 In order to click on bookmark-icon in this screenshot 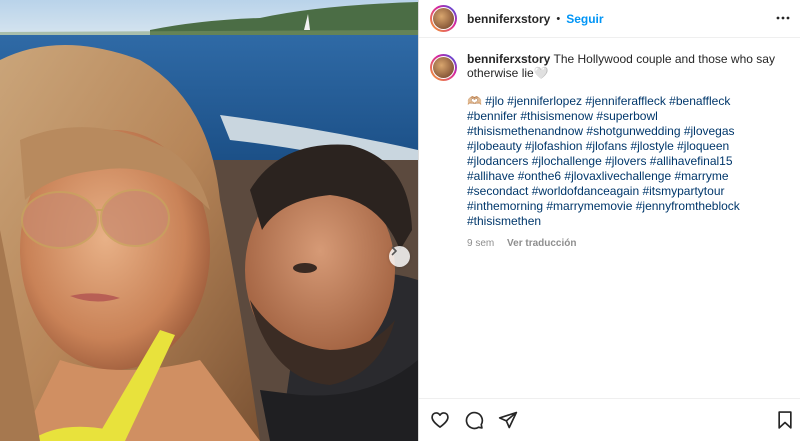, I will do `click(785, 420)`.